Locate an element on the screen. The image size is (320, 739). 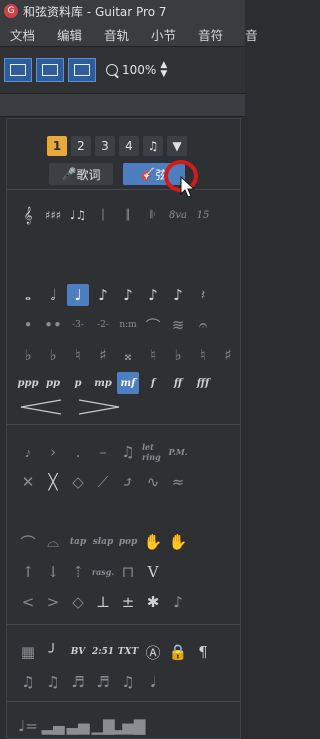
voice-4-button: 4 is located at coordinates (129, 146).